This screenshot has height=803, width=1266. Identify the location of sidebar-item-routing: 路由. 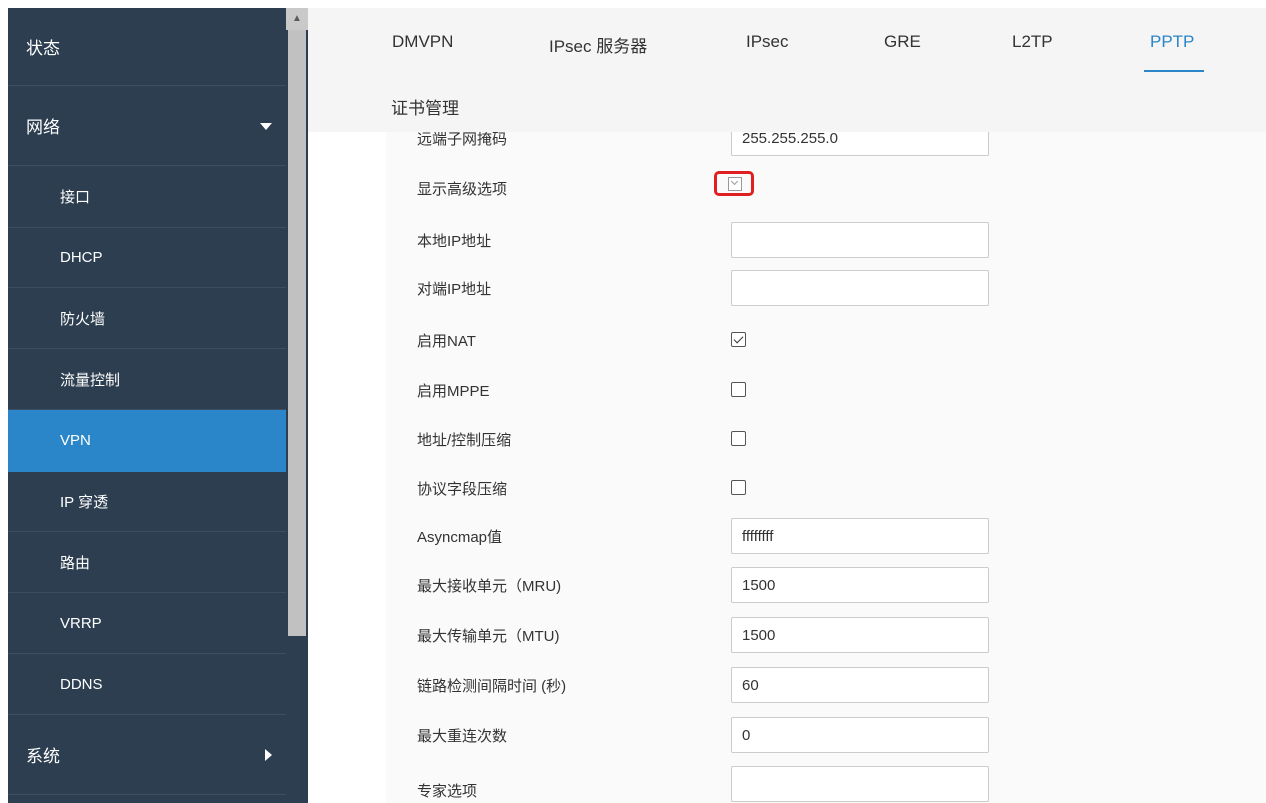
(147, 562).